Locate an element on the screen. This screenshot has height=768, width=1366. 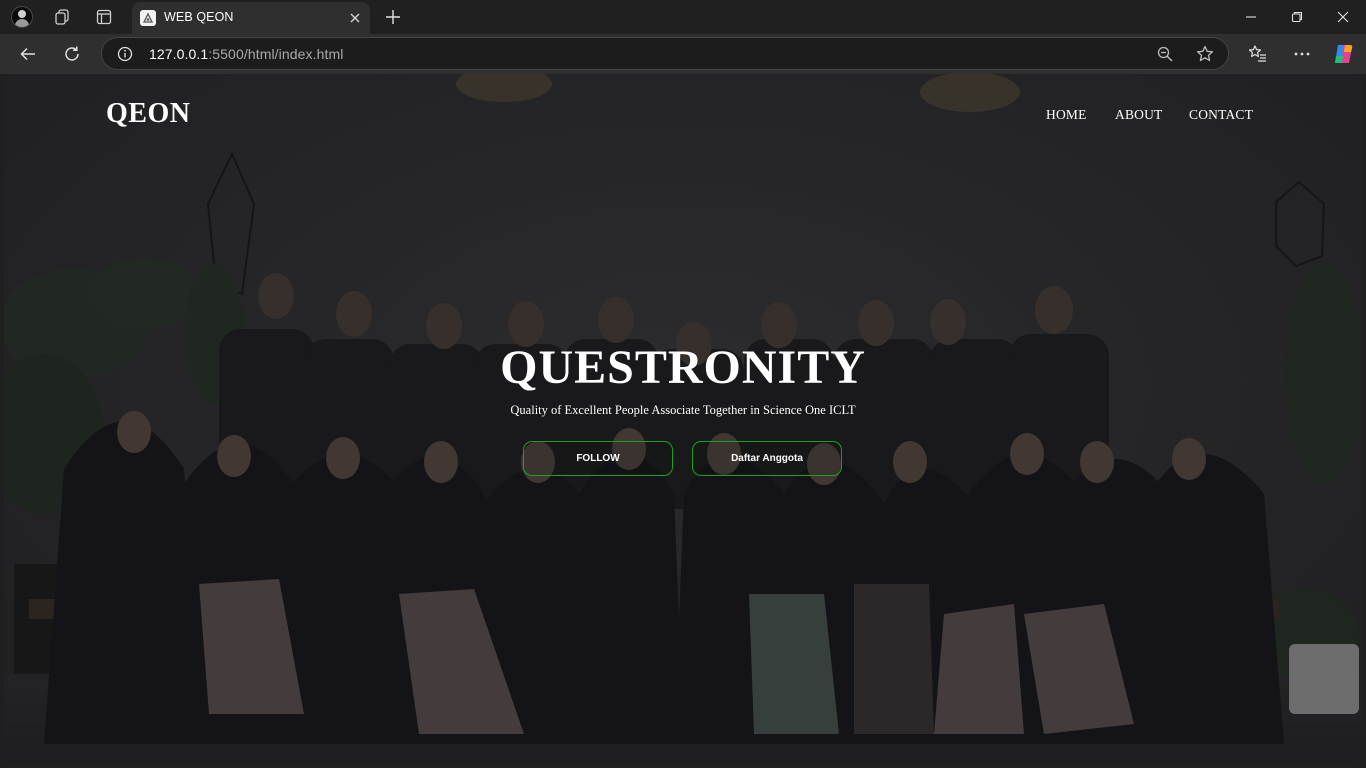
tab-favicon-icon is located at coordinates (148, 18).